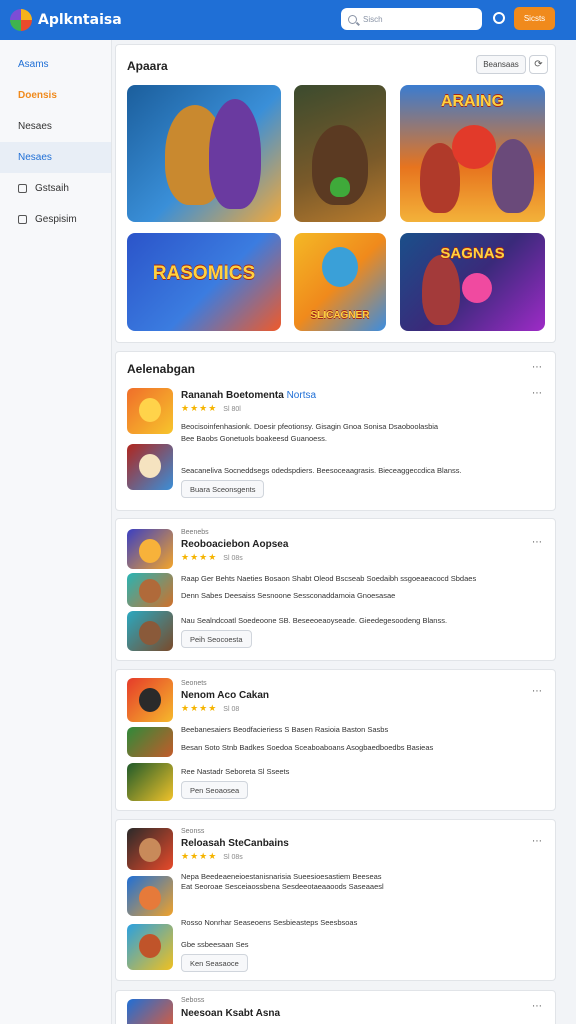 The image size is (576, 1024). What do you see at coordinates (340, 282) in the screenshot?
I see `featured-tile: SLICAGNER` at bounding box center [340, 282].